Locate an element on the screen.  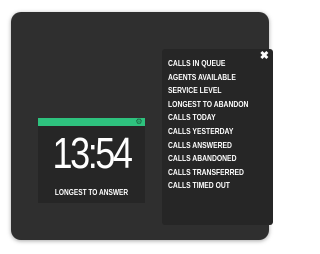
menu-item-calls-yesterday: CALLS YESTERDAY is located at coordinates (208, 132).